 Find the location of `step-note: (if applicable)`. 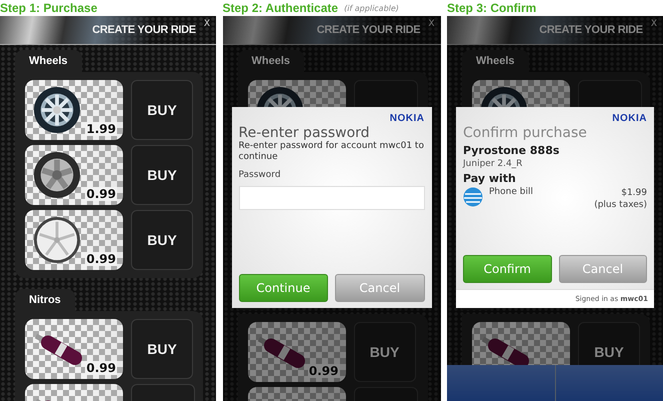

step-note: (if applicable) is located at coordinates (371, 8).